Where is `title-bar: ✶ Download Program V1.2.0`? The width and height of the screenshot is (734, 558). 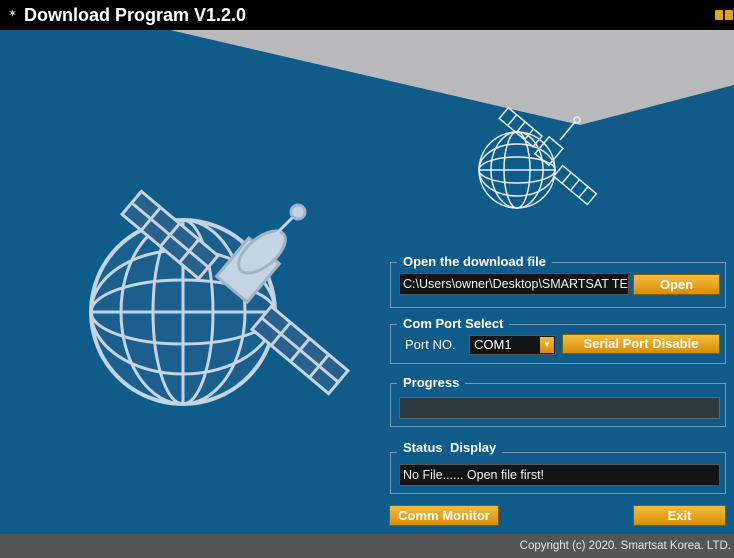 title-bar: ✶ Download Program V1.2.0 is located at coordinates (367, 15).